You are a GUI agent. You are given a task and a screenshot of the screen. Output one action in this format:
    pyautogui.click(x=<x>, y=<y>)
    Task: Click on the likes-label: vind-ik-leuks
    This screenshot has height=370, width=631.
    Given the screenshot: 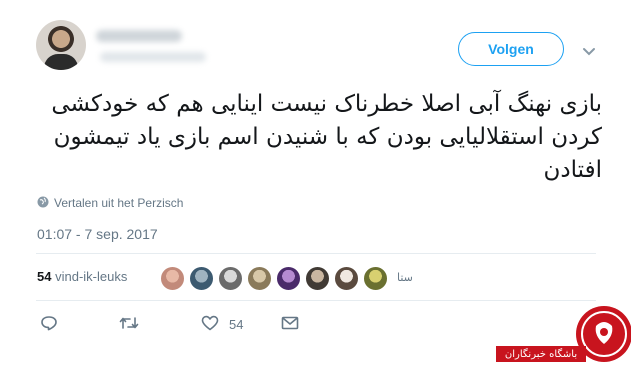 What is the action you would take?
    pyautogui.click(x=91, y=276)
    